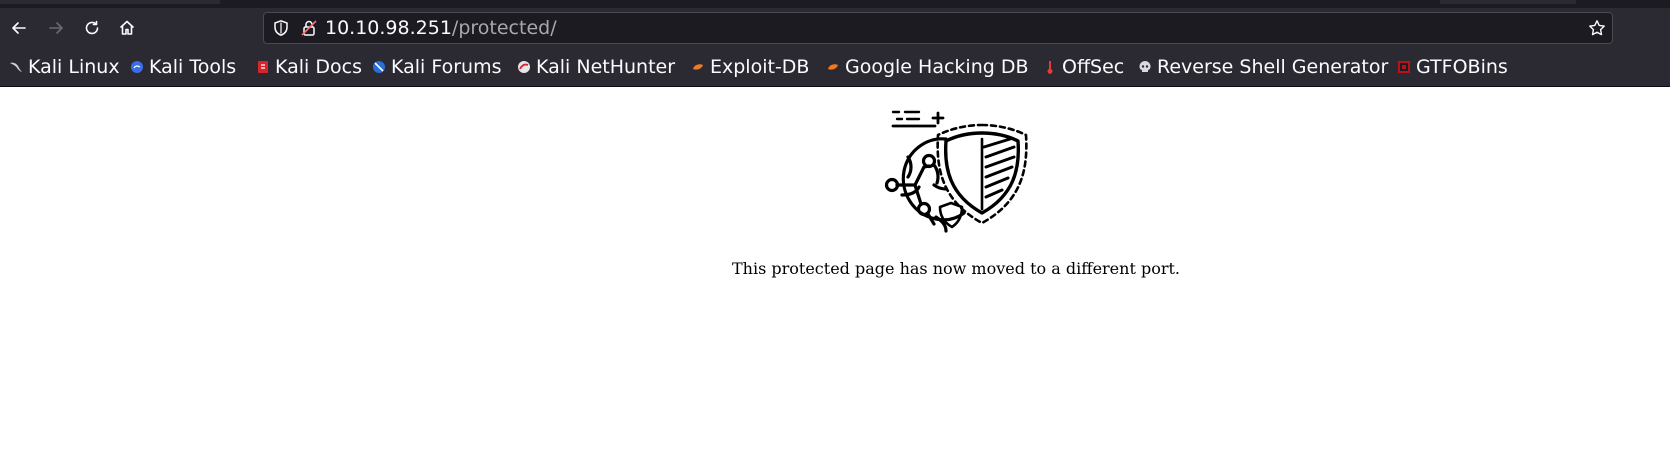 This screenshot has height=469, width=1670. I want to click on forward-button, so click(56, 28).